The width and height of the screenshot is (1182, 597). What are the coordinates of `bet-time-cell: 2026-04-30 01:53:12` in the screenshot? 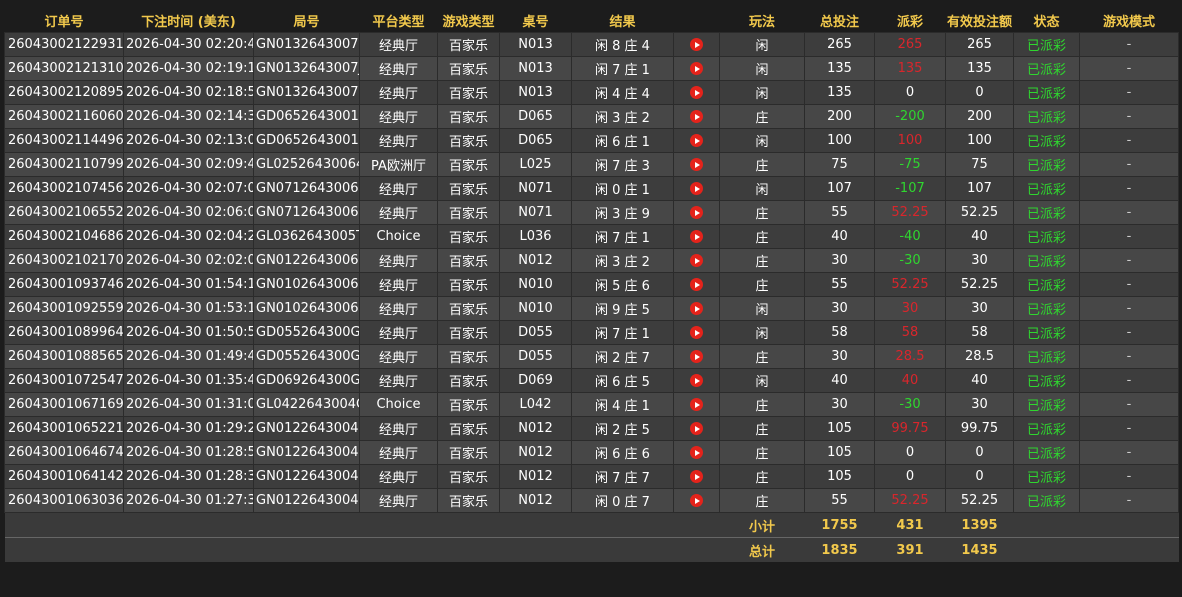 It's located at (188, 308).